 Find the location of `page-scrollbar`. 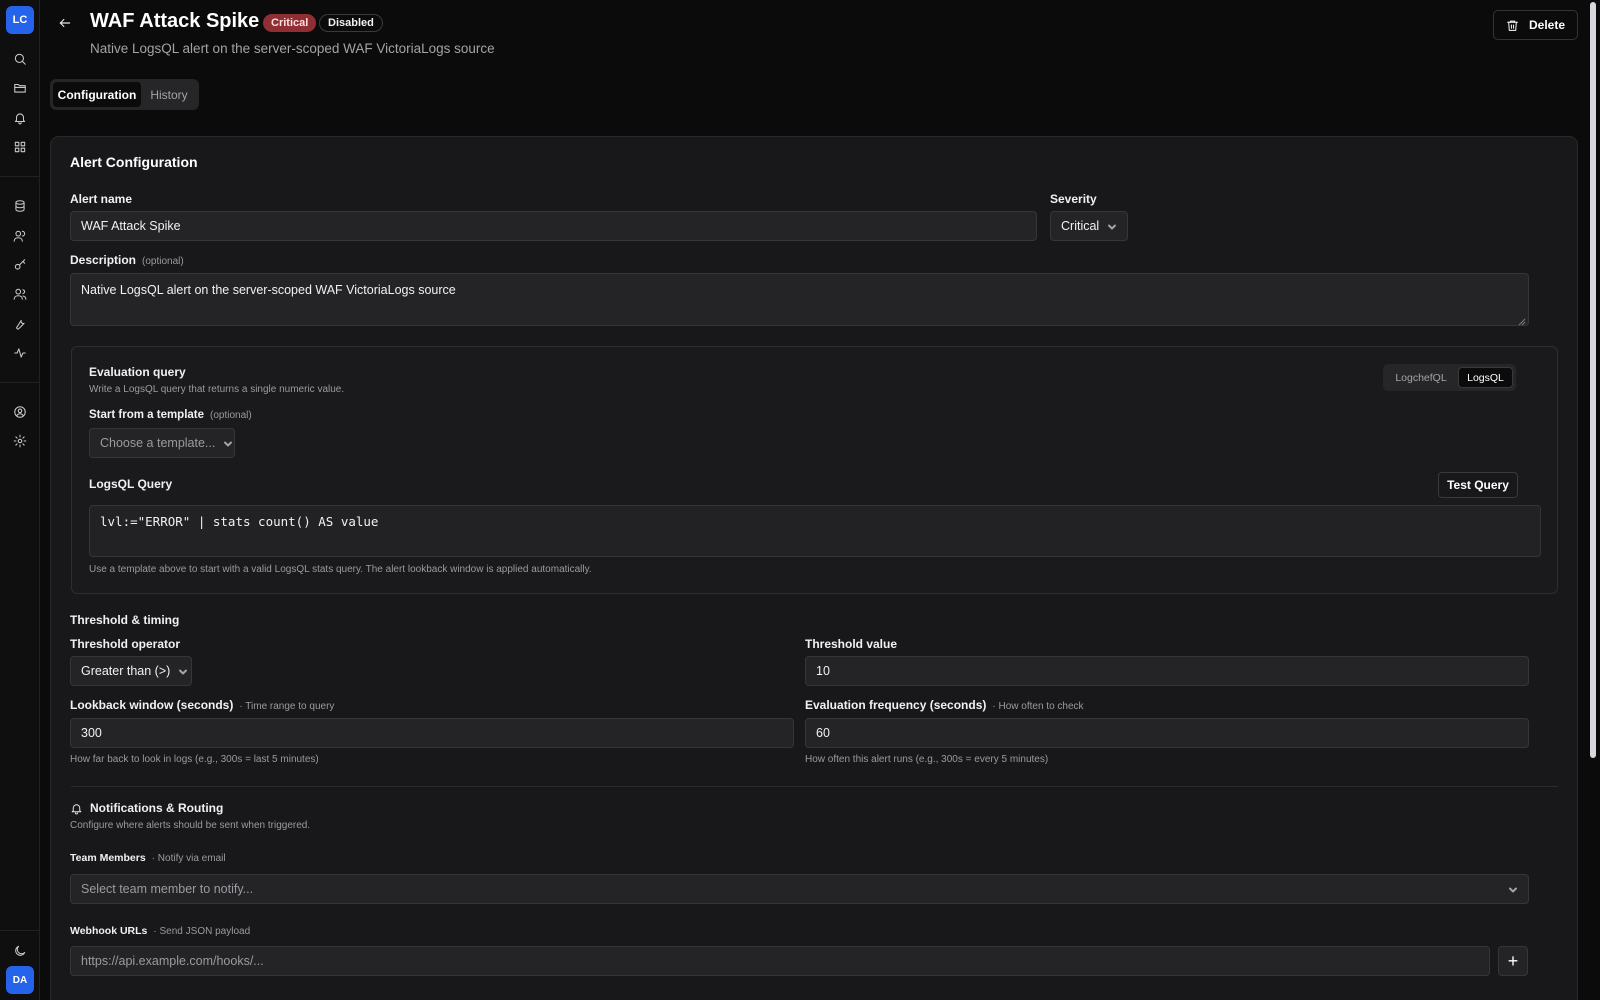

page-scrollbar is located at coordinates (1593, 500).